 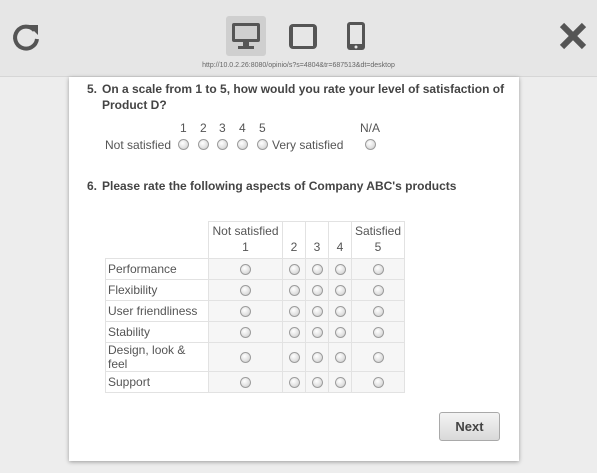 What do you see at coordinates (294, 247) in the screenshot?
I see `column-header-bottom: 2` at bounding box center [294, 247].